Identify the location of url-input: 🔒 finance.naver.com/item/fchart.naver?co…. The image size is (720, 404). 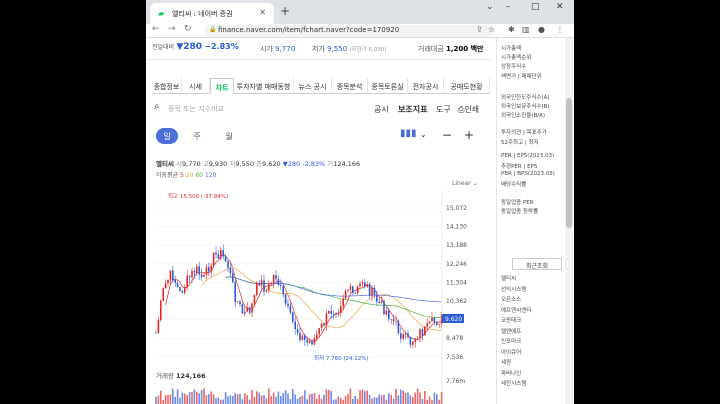
(349, 31).